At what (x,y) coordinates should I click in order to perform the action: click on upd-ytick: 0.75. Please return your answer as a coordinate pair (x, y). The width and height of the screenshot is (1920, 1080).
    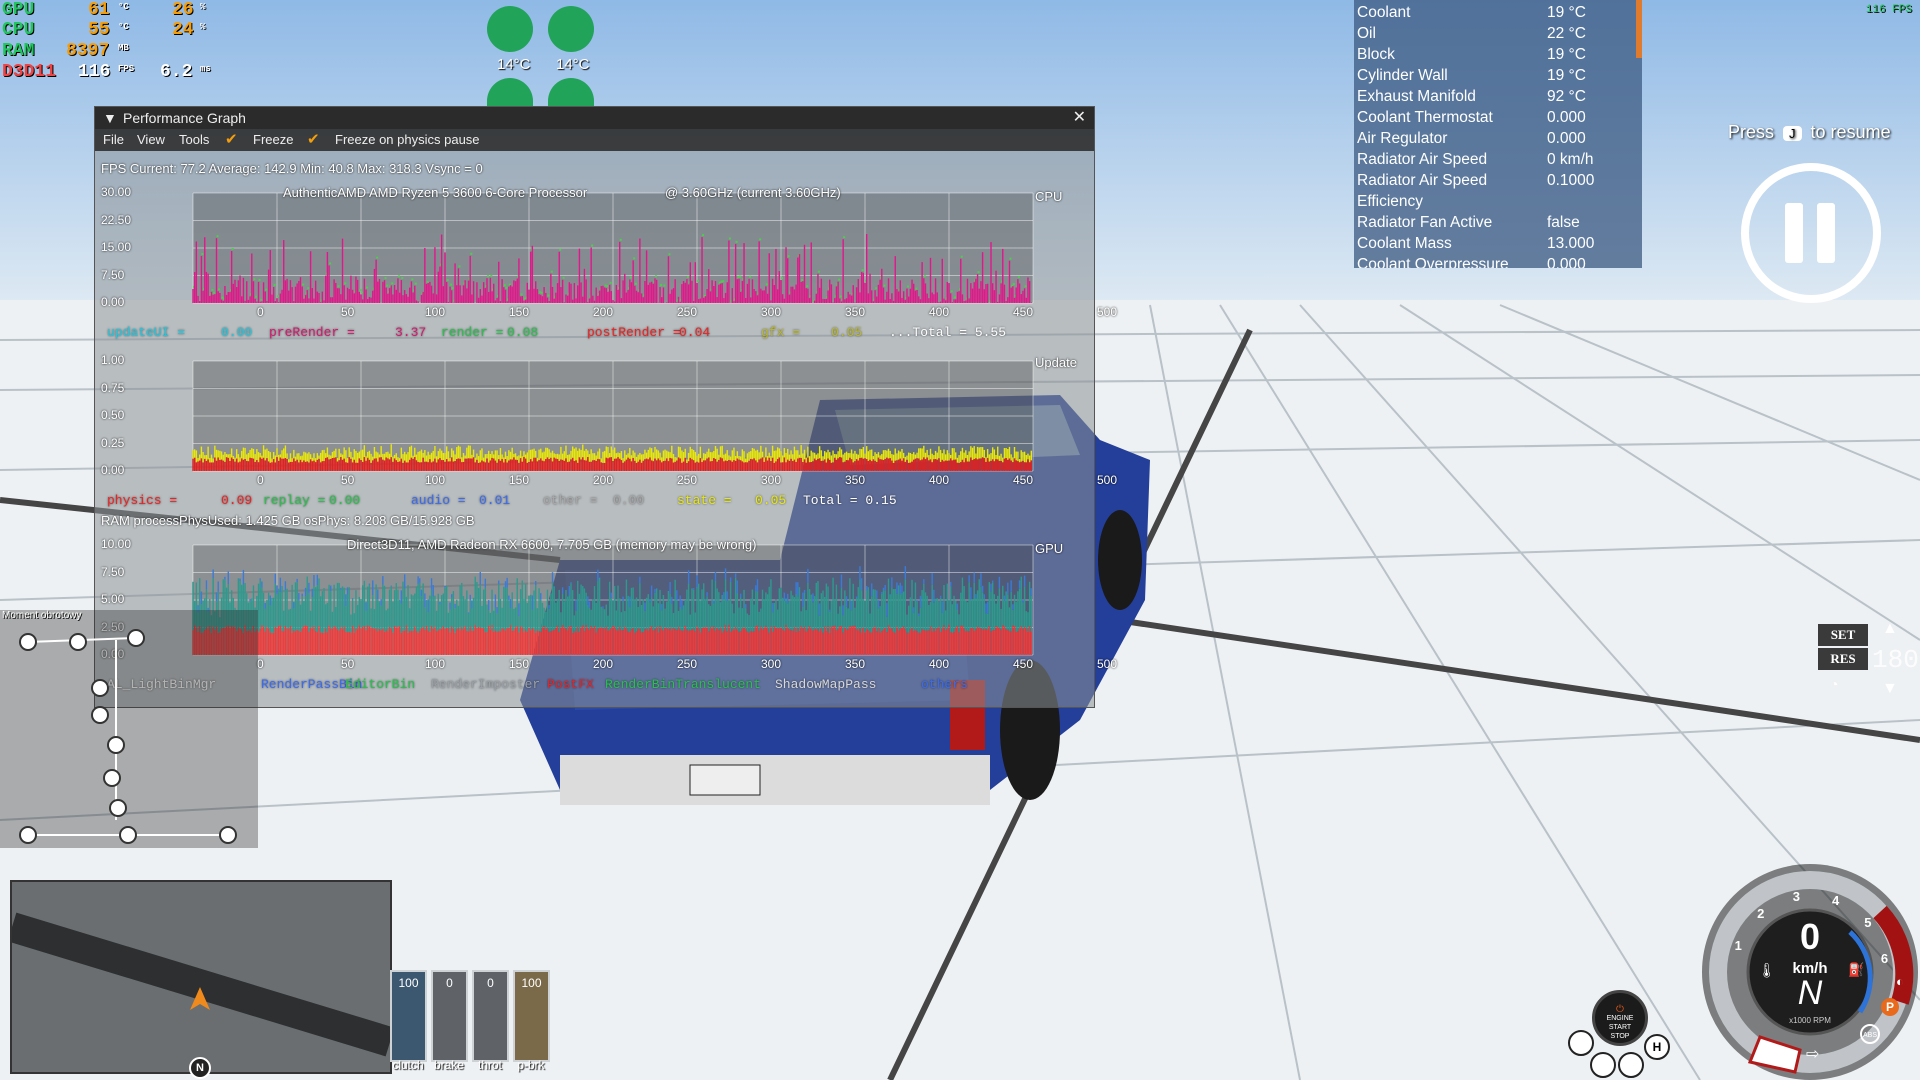
    Looking at the image, I should click on (113, 387).